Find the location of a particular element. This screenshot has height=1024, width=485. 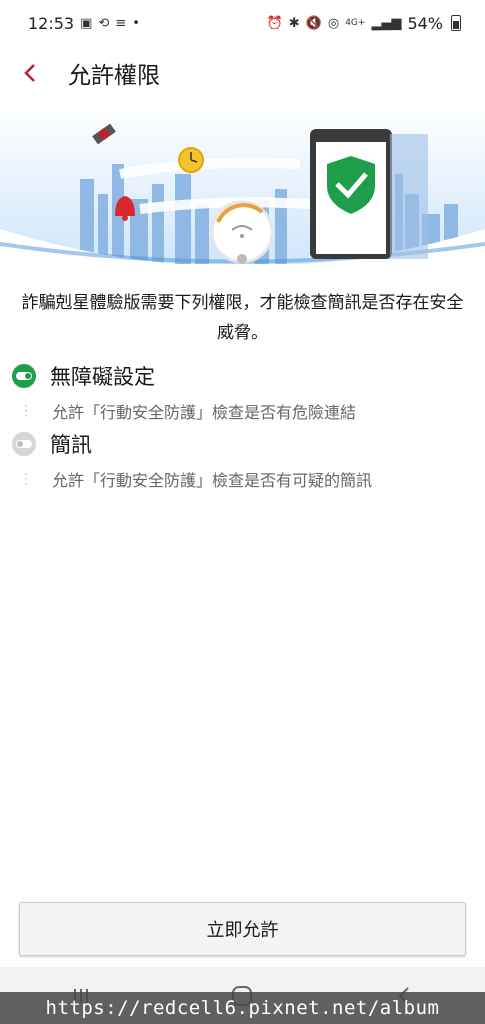

image-icon: ▣ is located at coordinates (86, 23).